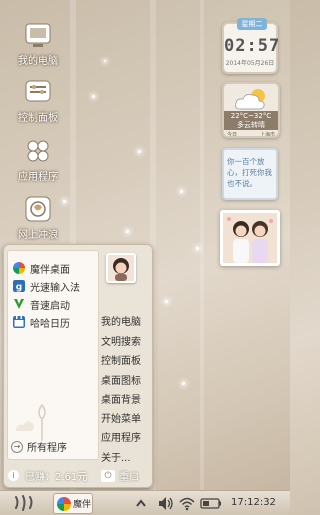 The image size is (320, 515). Describe the element at coordinates (53, 355) in the screenshot. I see `start-menu-app-list: 魔伴桌面 g 光速输入法 音速启动 哈哈日历 → 所有程序` at that location.